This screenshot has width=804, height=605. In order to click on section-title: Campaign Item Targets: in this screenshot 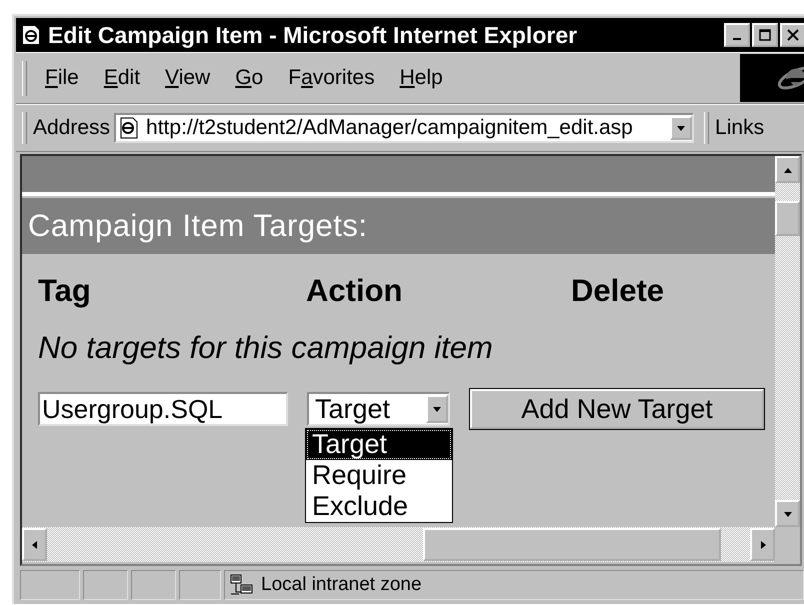, I will do `click(398, 226)`.